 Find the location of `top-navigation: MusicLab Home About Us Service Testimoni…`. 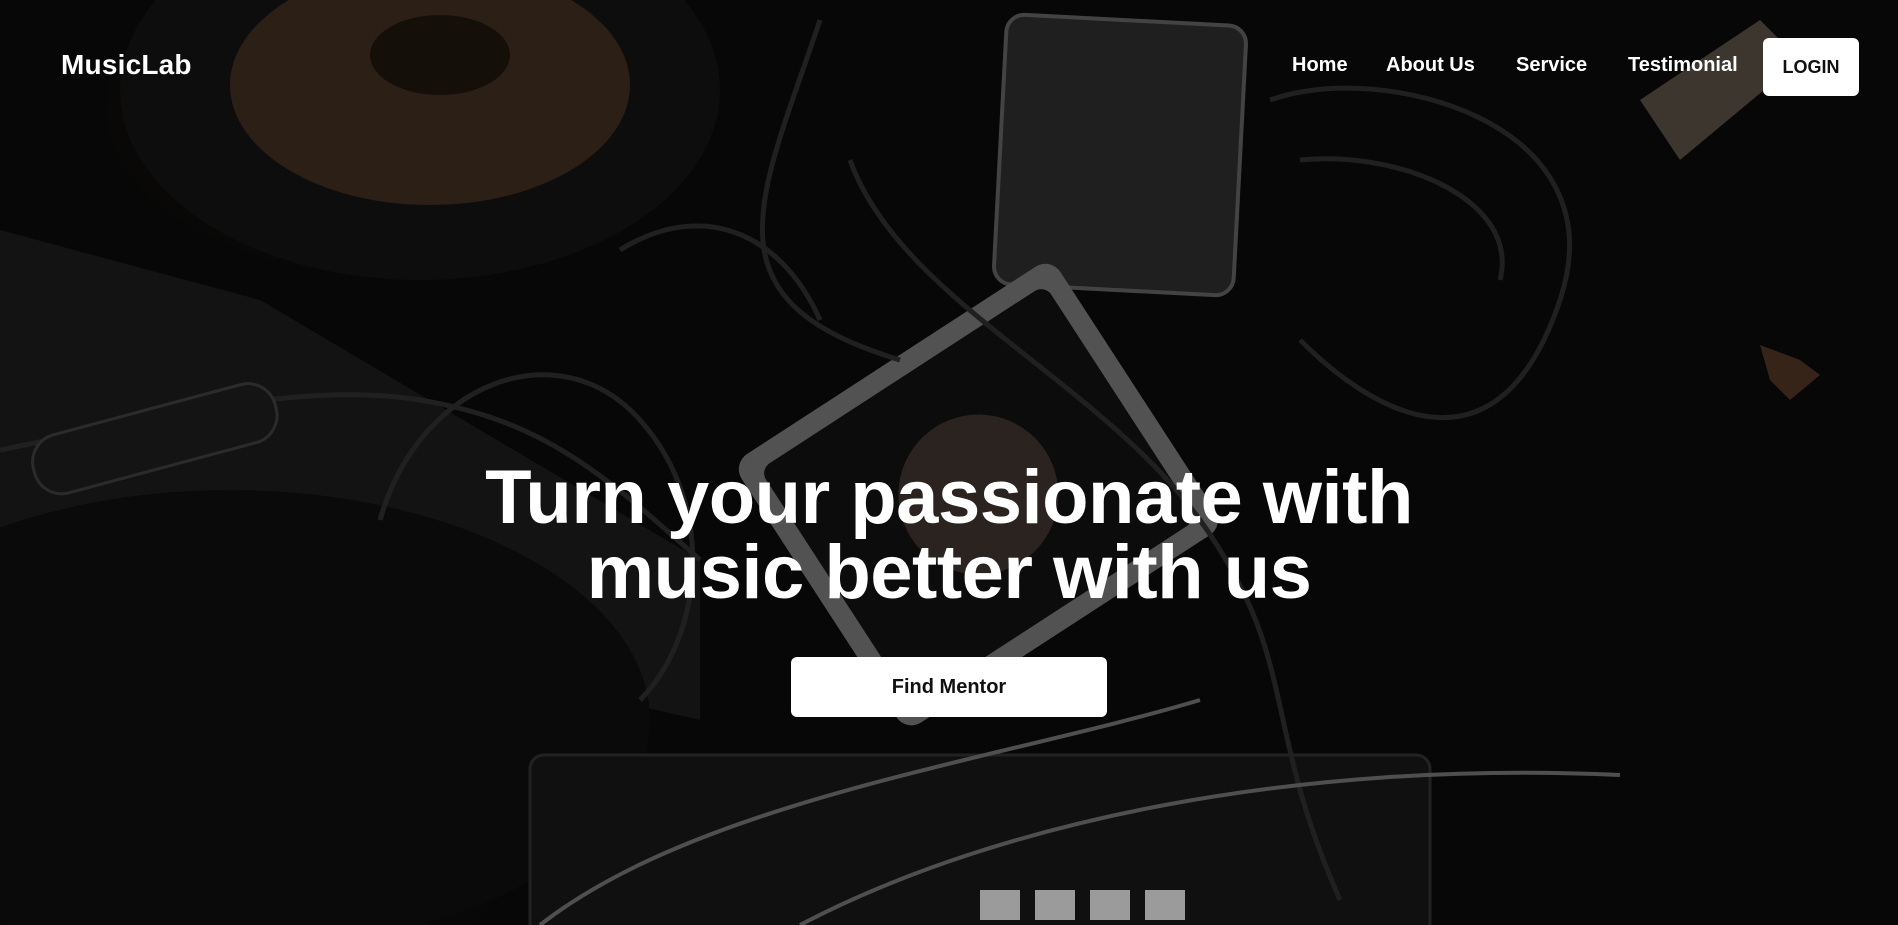

top-navigation: MusicLab Home About Us Service Testimoni… is located at coordinates (949, 66).